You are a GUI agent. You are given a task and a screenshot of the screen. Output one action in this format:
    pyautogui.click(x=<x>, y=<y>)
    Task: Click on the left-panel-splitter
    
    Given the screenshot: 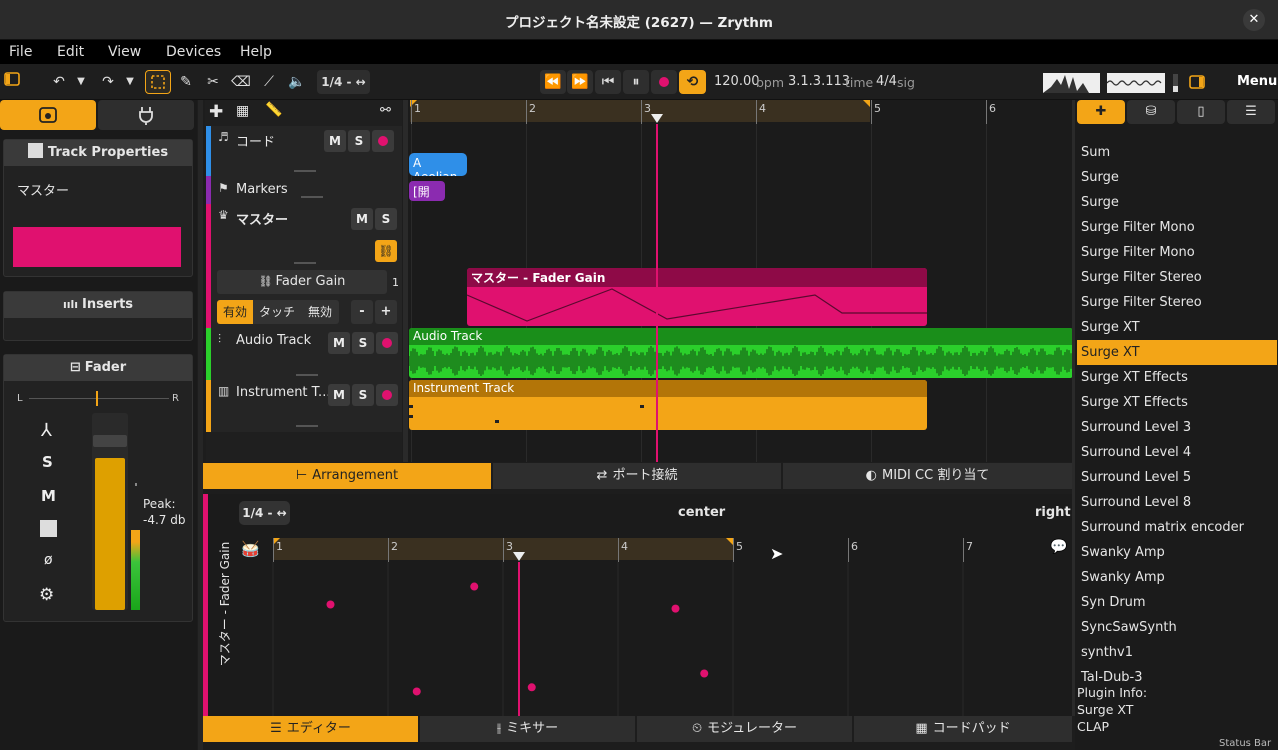 What is the action you would take?
    pyautogui.click(x=200, y=425)
    